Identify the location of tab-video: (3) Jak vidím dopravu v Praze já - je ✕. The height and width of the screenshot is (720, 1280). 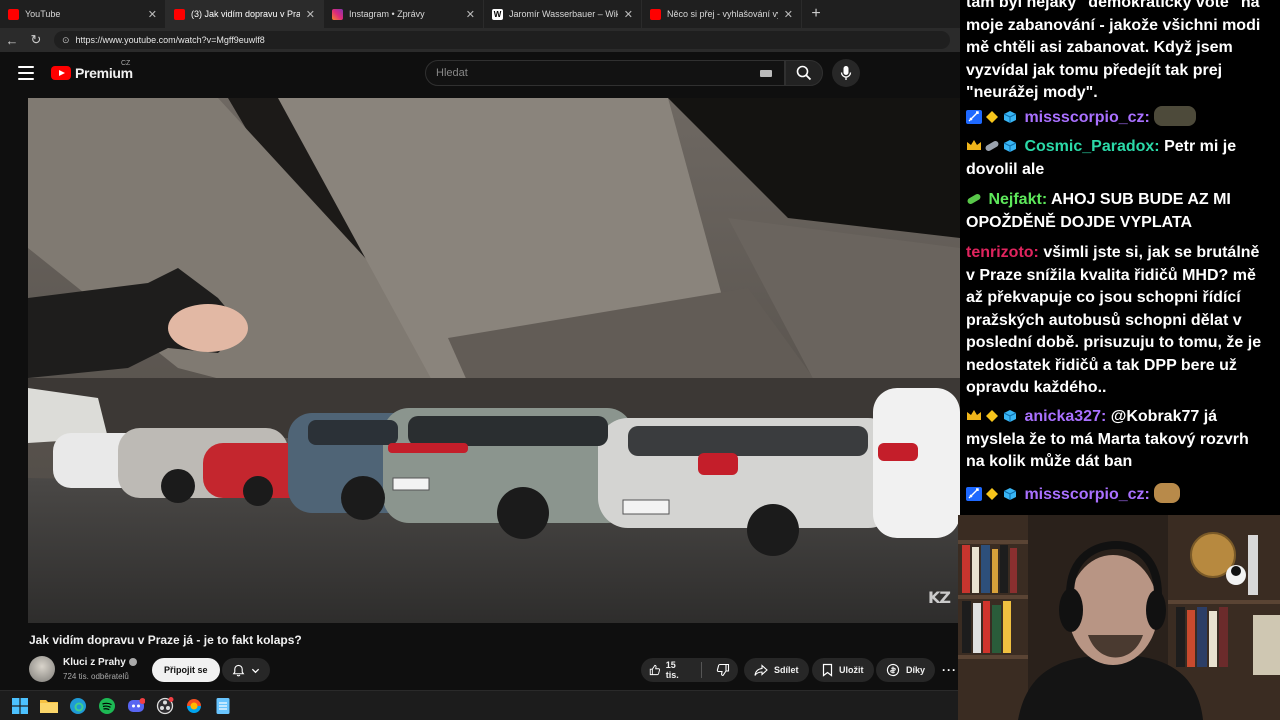
(245, 14).